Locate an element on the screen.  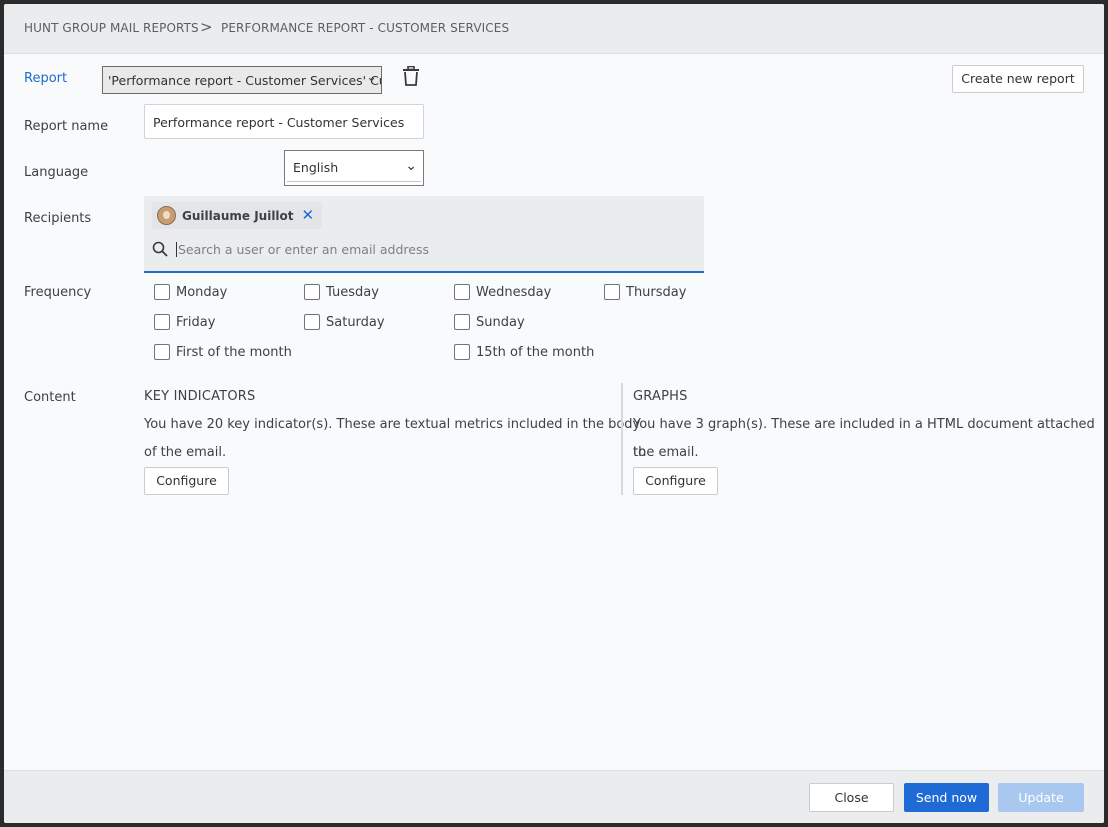
report-label: Report is located at coordinates (46, 78).